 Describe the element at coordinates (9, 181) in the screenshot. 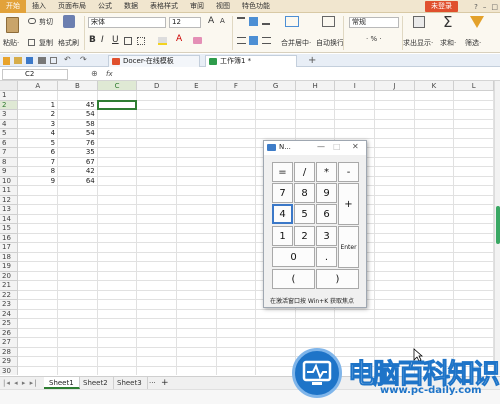

I see `row-header: 10` at that location.